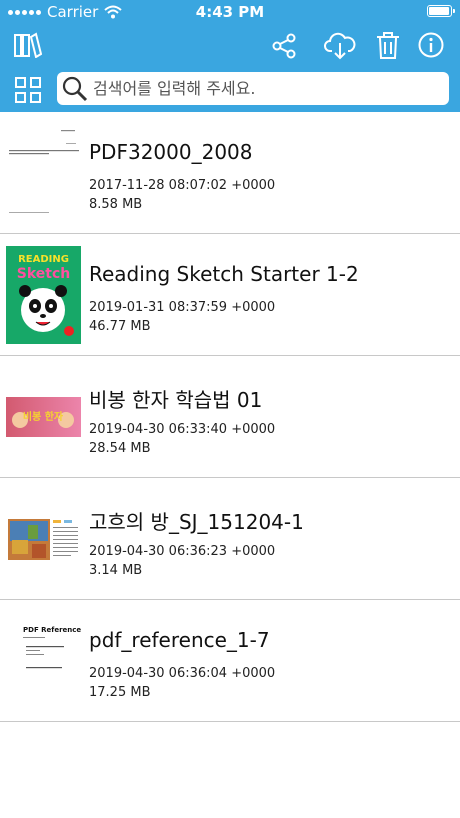  Describe the element at coordinates (230, 56) in the screenshot. I see `top-bar: Carrier 4:43 PM` at that location.